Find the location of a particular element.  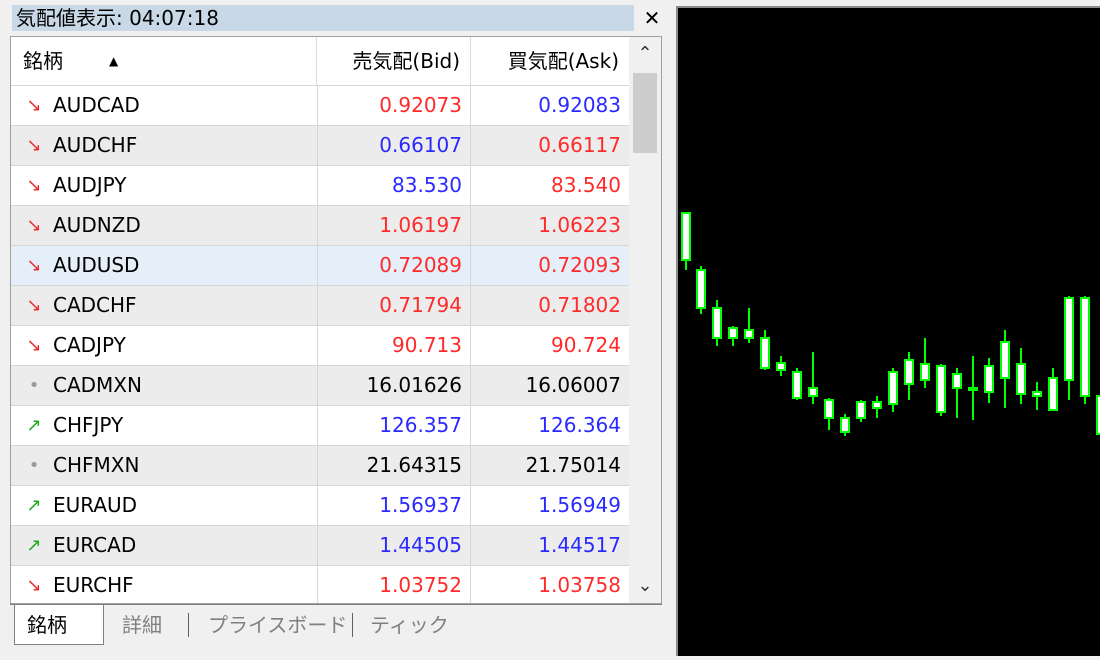

ask-price: 1.06223 is located at coordinates (579, 225).